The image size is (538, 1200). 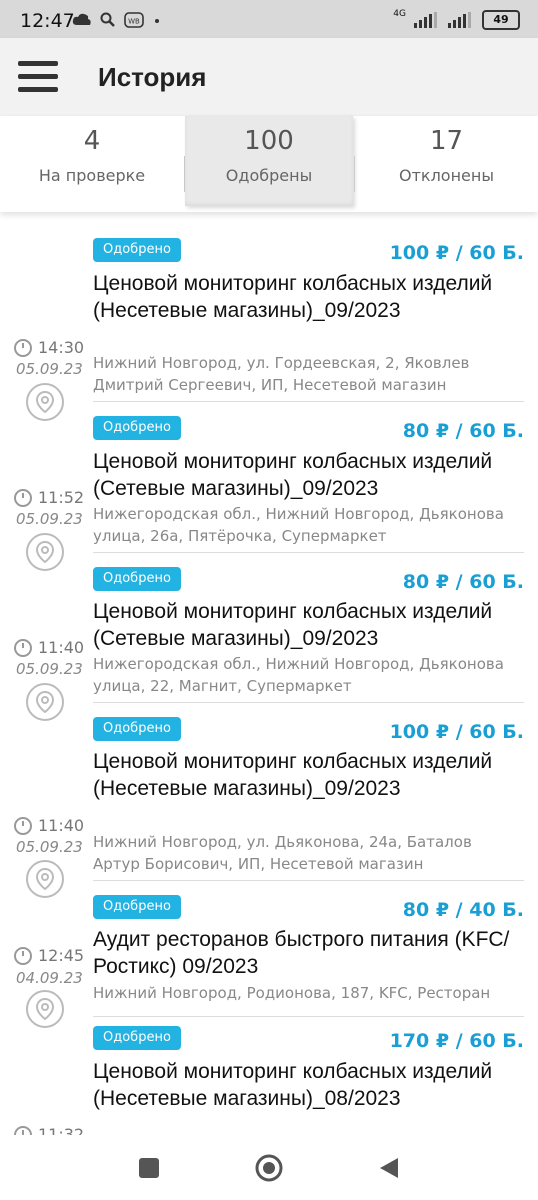 What do you see at coordinates (269, 141) in the screenshot?
I see `tab-count: 100` at bounding box center [269, 141].